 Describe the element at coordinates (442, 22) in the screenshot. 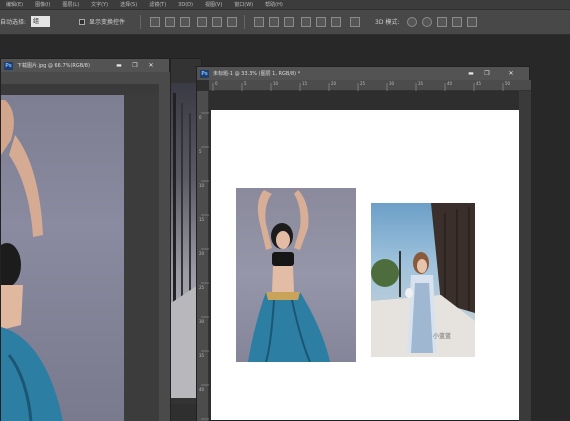

I see `pan-3d-icon` at that location.